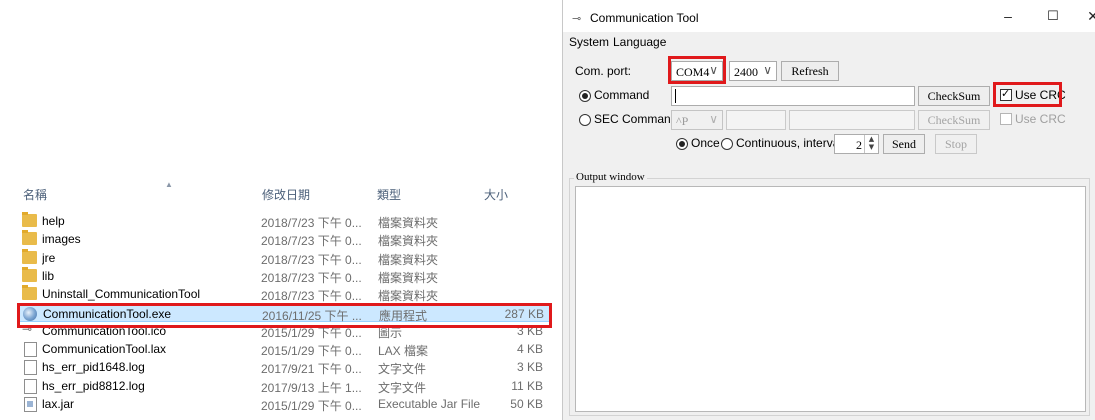  I want to click on app-icon: ⊸, so click(577, 19).